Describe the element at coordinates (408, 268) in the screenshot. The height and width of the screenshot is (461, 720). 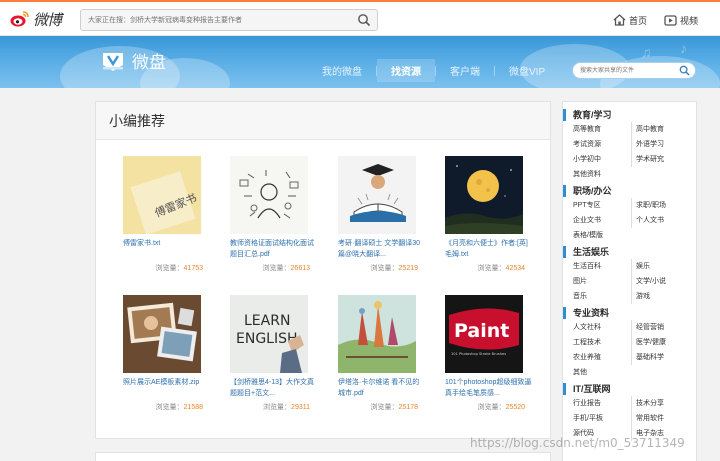
I see `view-count-value: 25219` at that location.